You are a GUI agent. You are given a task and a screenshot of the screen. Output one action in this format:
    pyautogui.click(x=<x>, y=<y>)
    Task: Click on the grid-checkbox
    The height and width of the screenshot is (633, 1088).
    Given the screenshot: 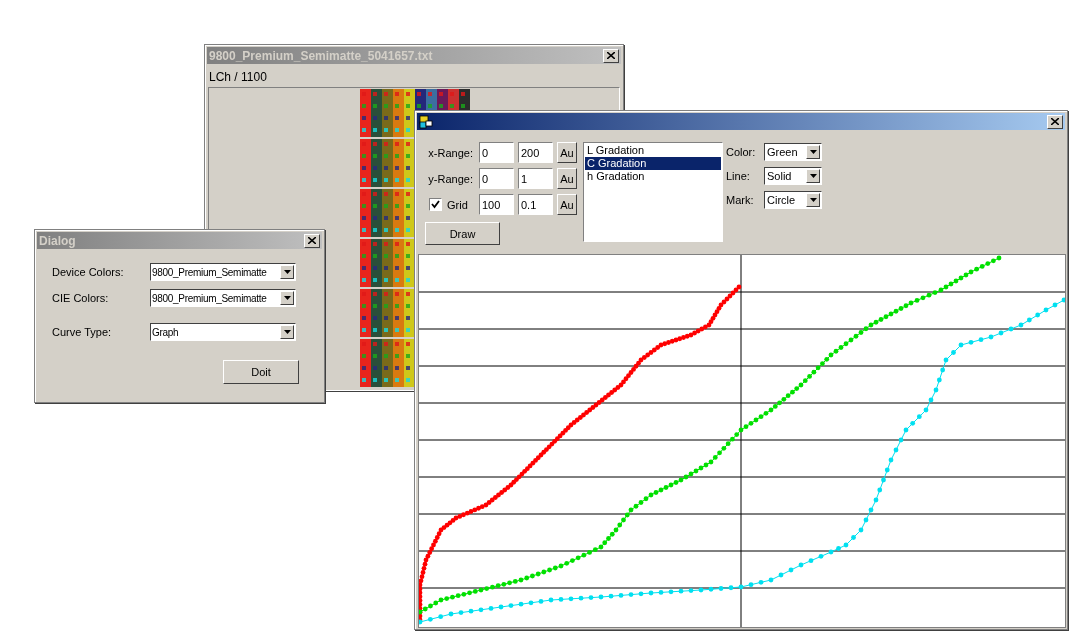 What is the action you would take?
    pyautogui.click(x=435, y=204)
    